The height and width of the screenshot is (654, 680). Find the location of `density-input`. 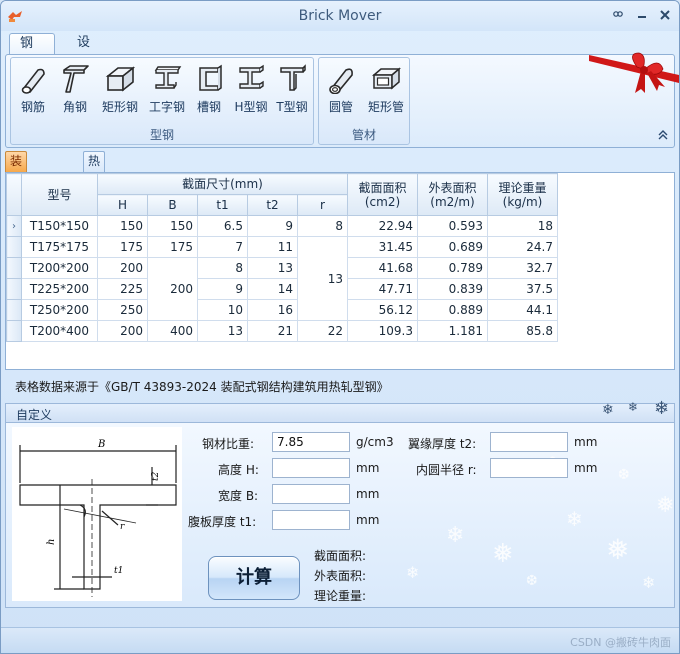

density-input is located at coordinates (311, 442).